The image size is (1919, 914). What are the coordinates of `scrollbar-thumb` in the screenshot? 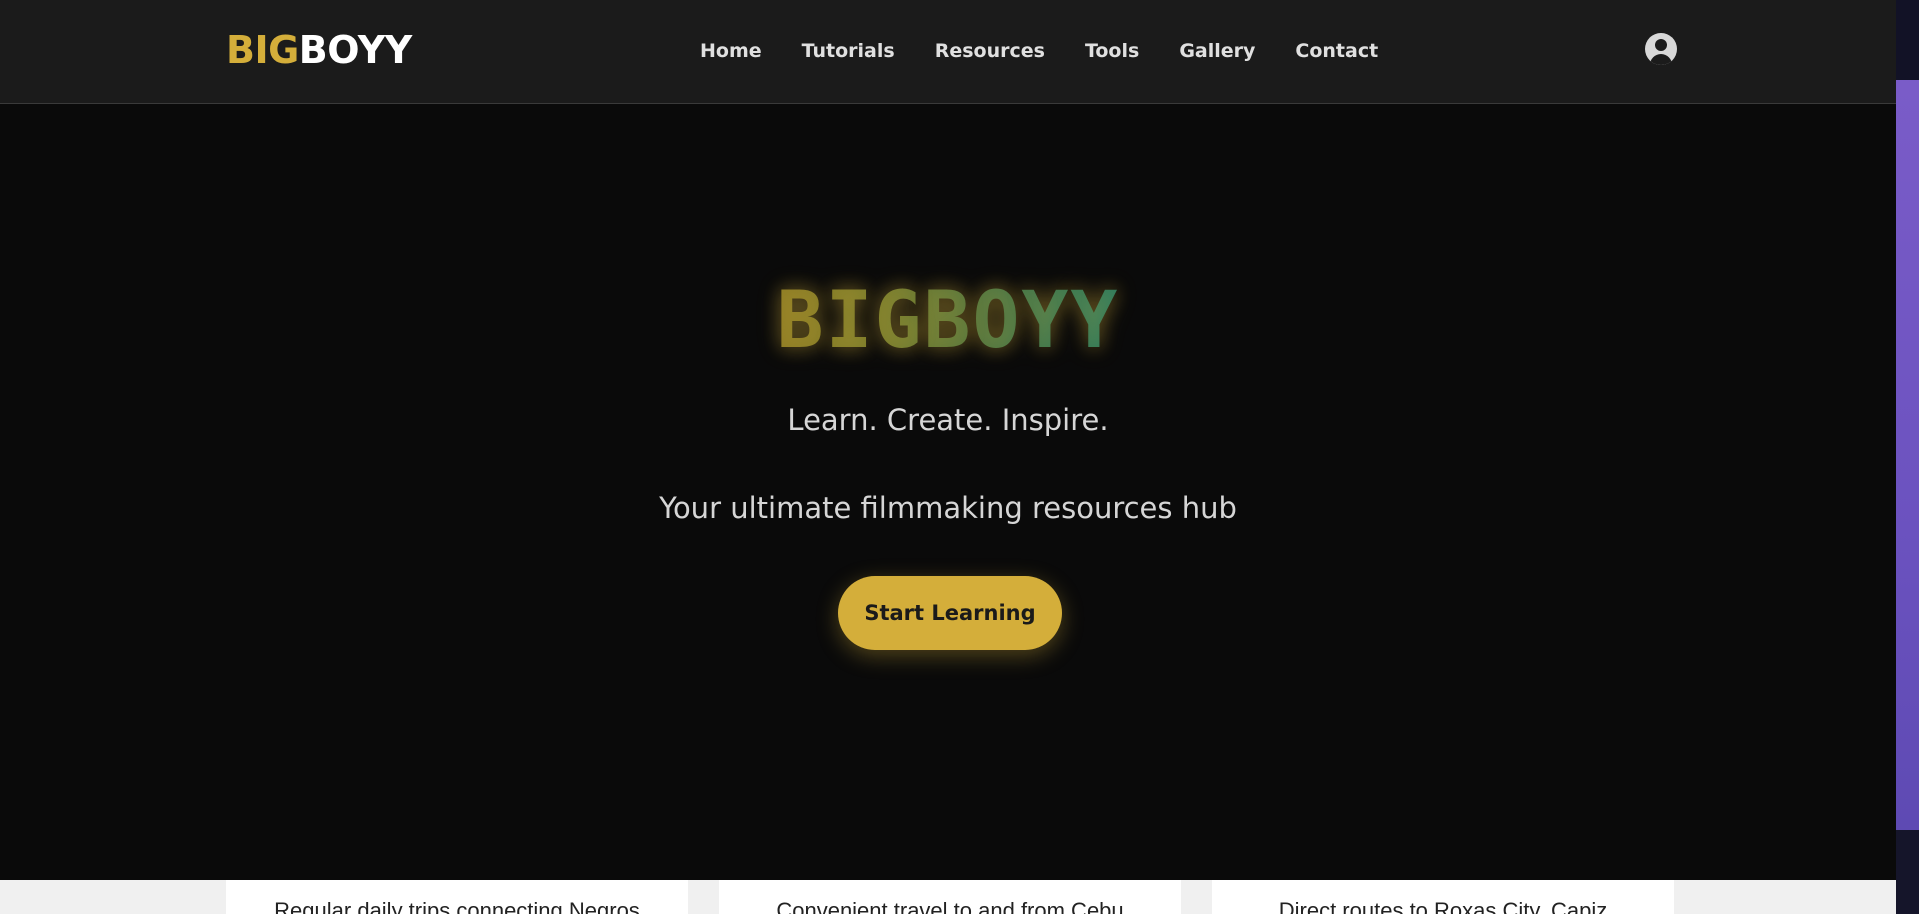 It's located at (1907, 455).